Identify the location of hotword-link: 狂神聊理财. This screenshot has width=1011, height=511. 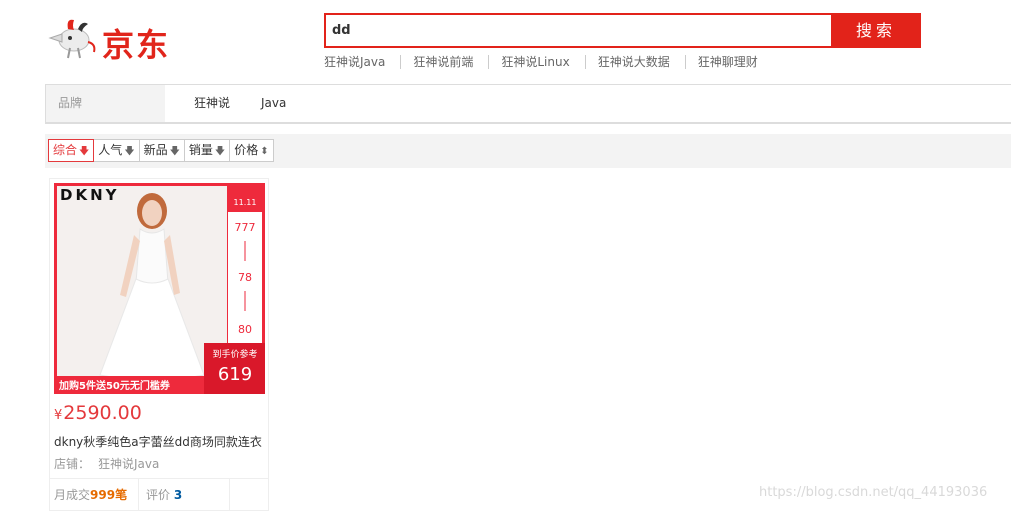
(735, 62).